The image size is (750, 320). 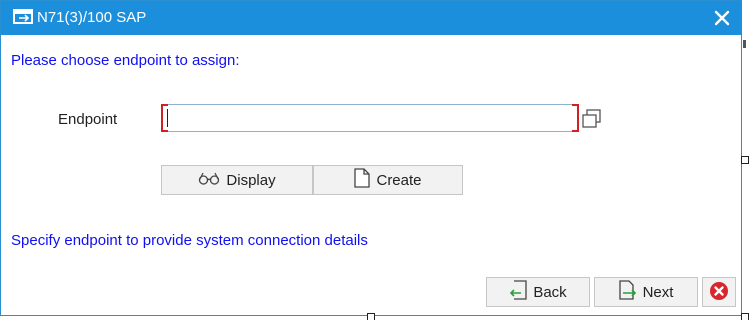 What do you see at coordinates (371, 18) in the screenshot?
I see `title-bar: N71(3)/100 SAP` at bounding box center [371, 18].